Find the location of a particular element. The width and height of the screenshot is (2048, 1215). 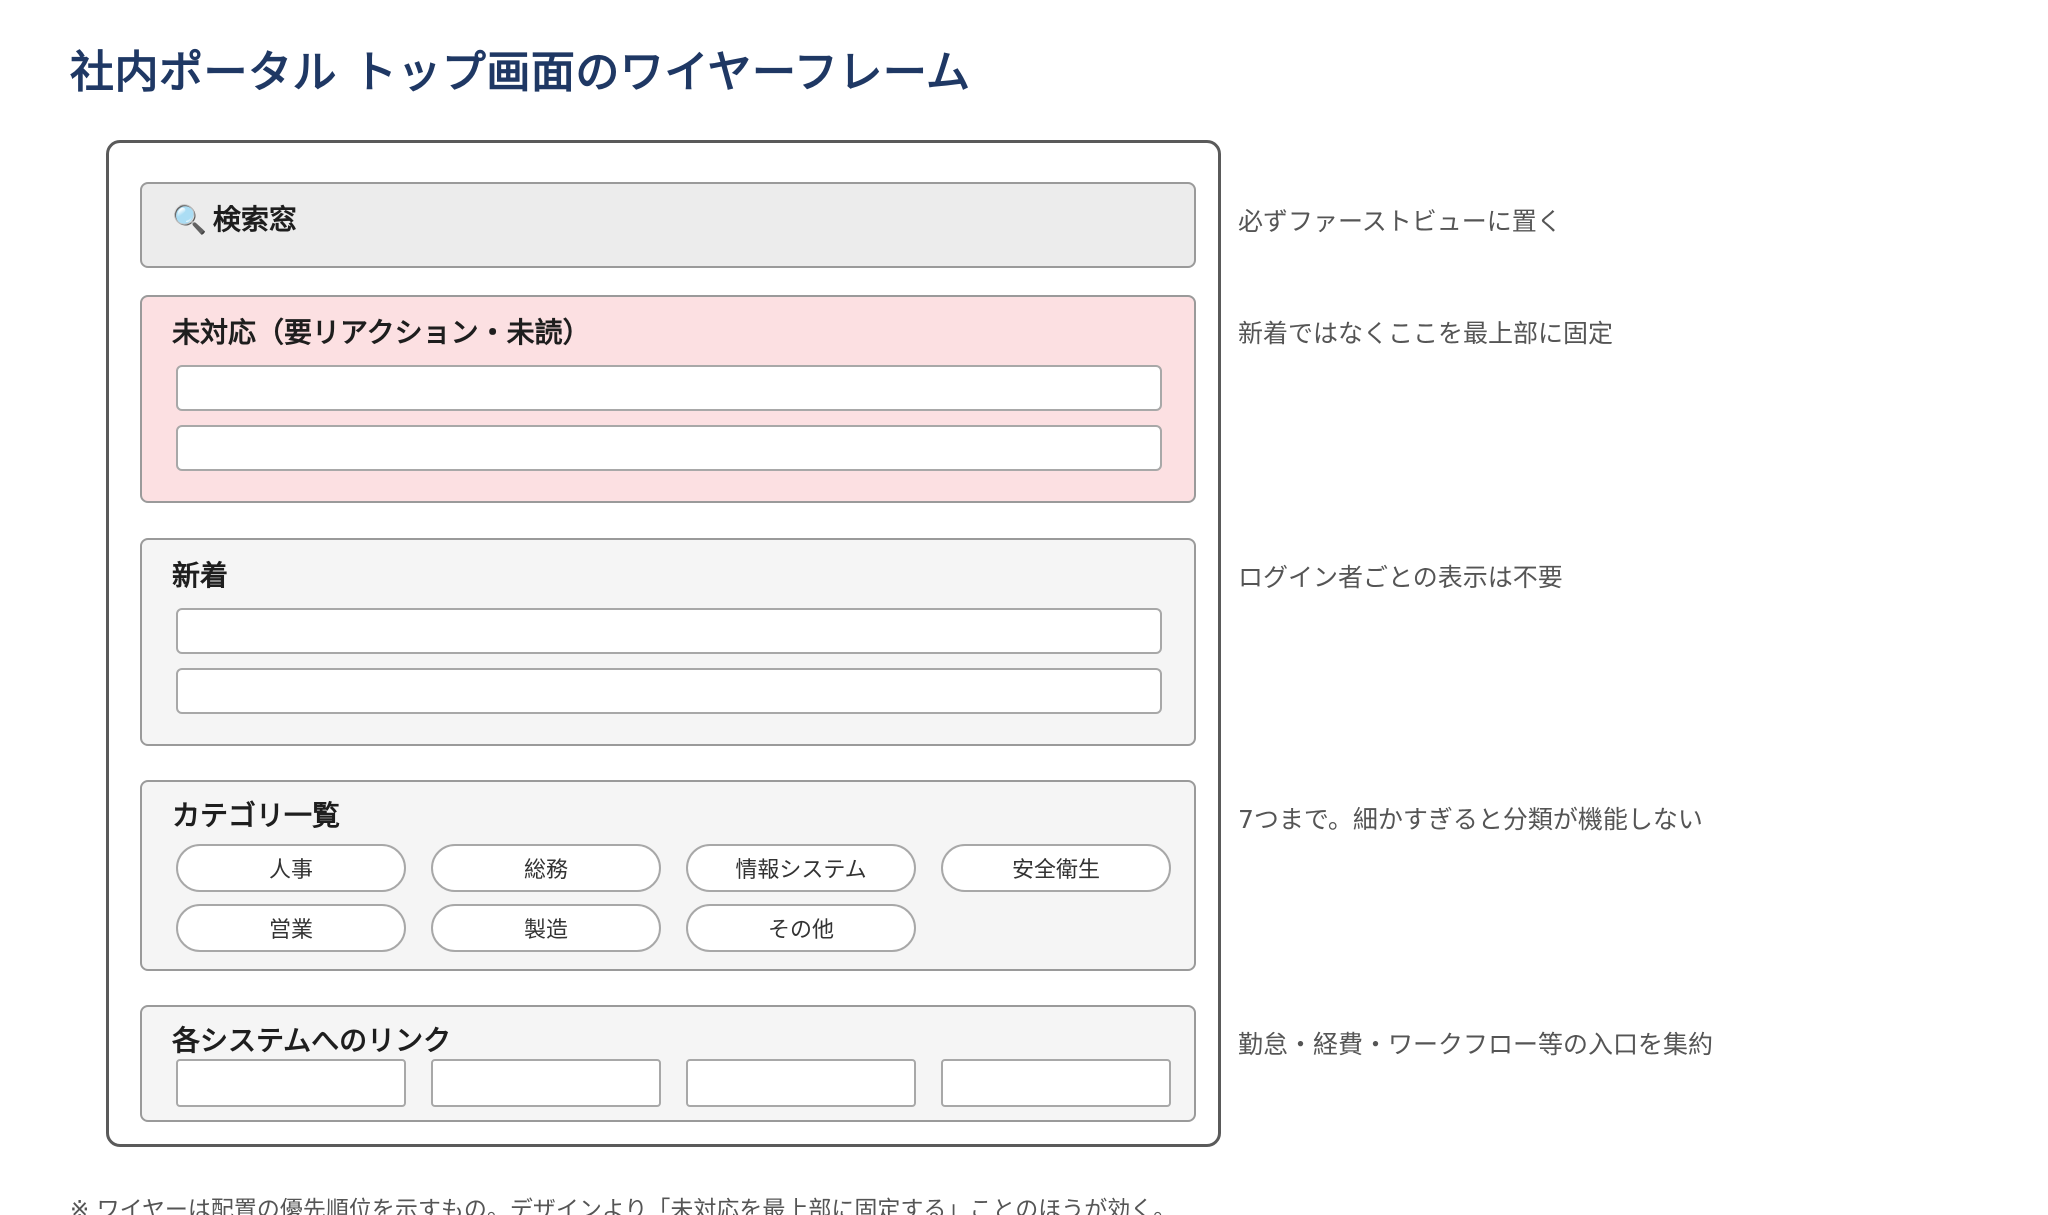

category-pill: 情報システム is located at coordinates (801, 868).